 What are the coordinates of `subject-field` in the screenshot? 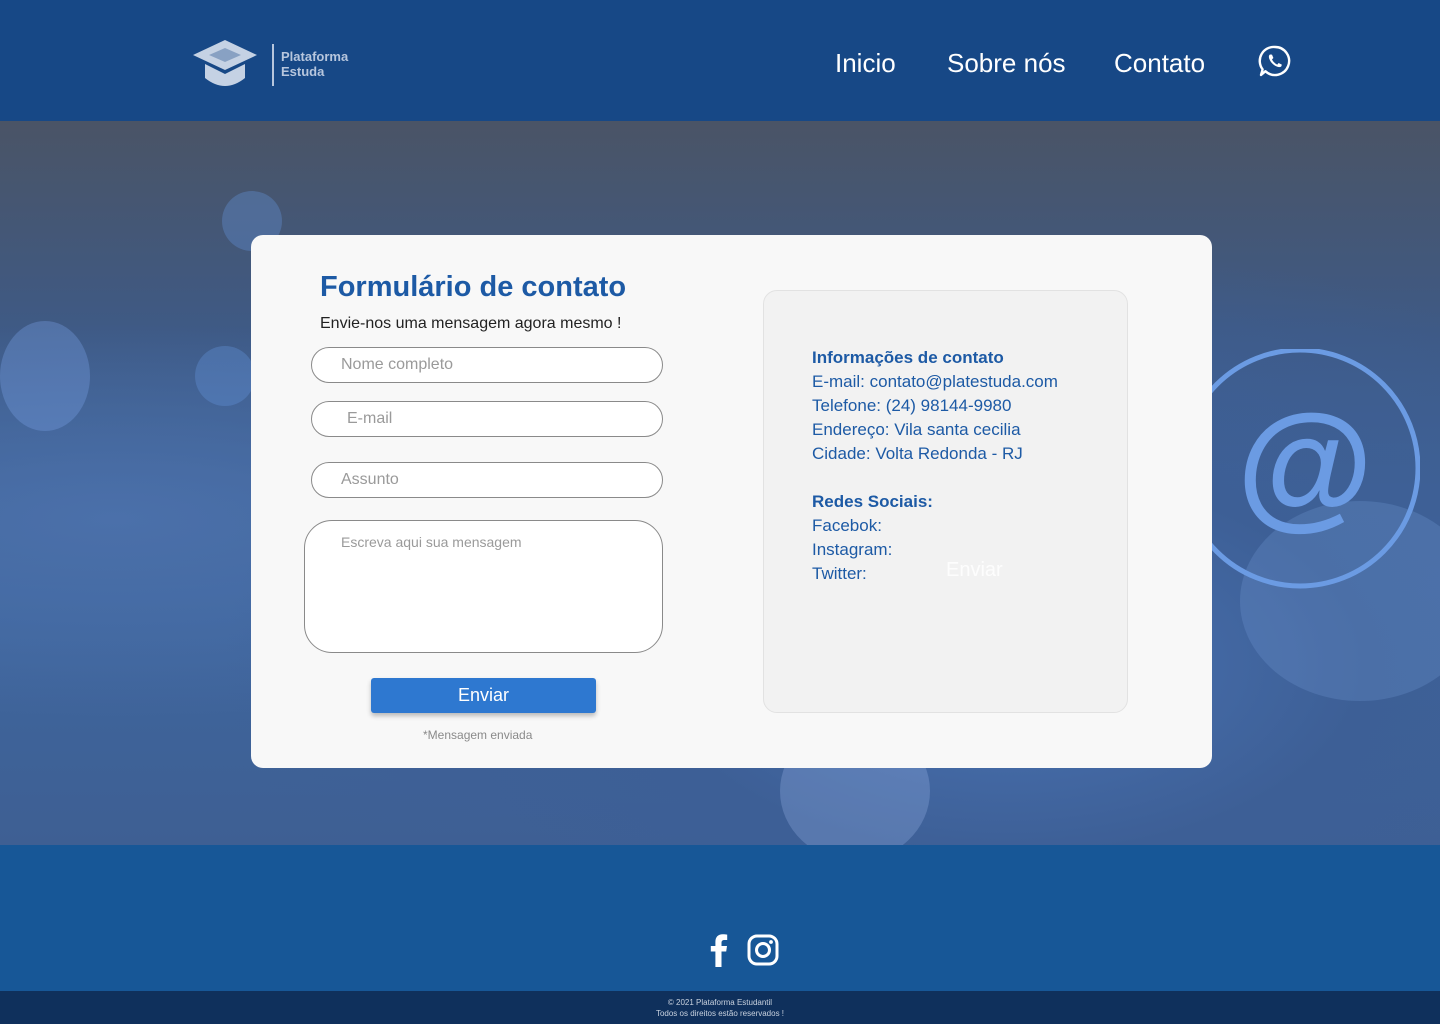 It's located at (487, 480).